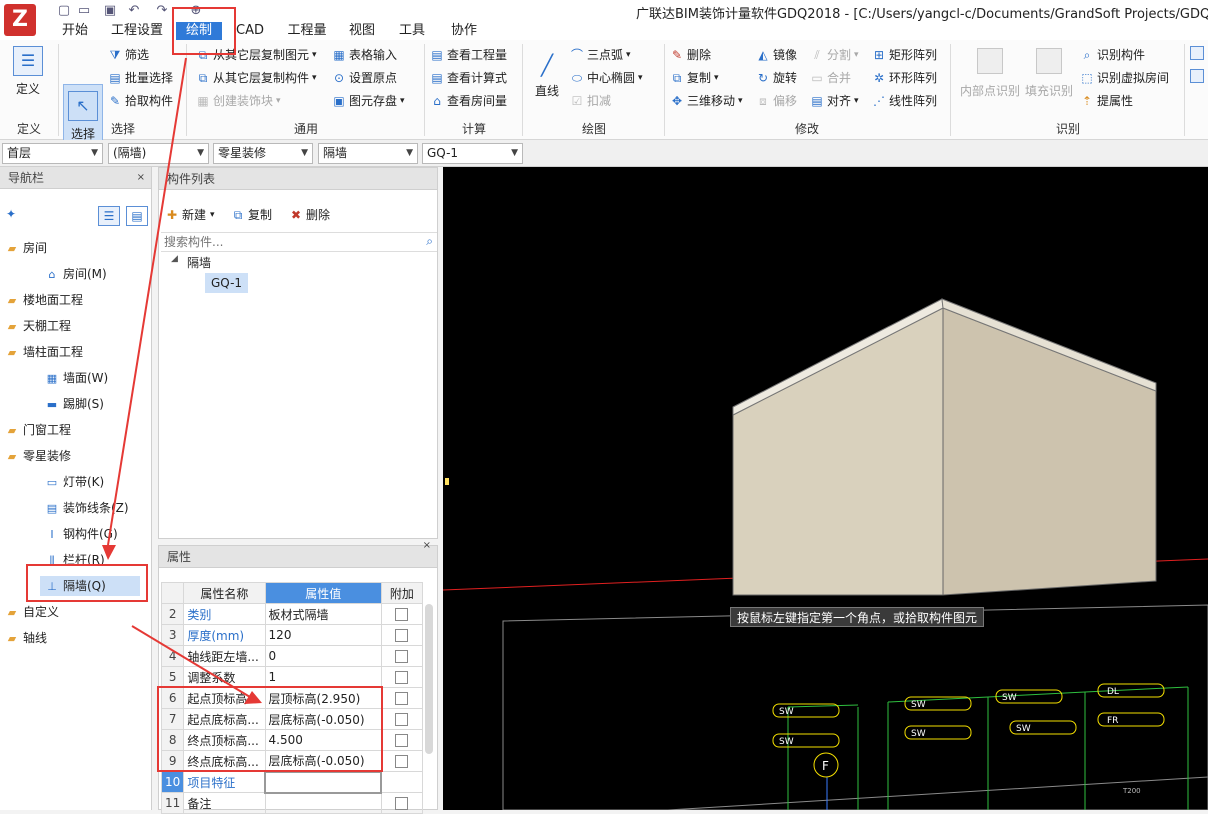 The image size is (1208, 814). I want to click on delete-button: ✖ 删除, so click(309, 215).